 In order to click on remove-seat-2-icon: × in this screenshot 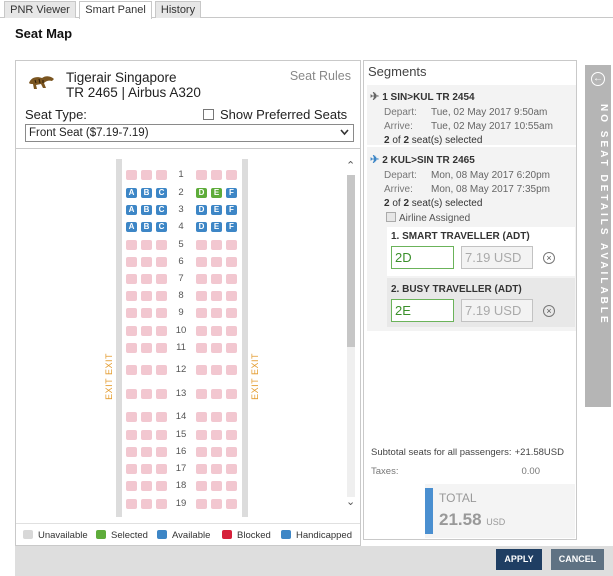, I will do `click(549, 311)`.